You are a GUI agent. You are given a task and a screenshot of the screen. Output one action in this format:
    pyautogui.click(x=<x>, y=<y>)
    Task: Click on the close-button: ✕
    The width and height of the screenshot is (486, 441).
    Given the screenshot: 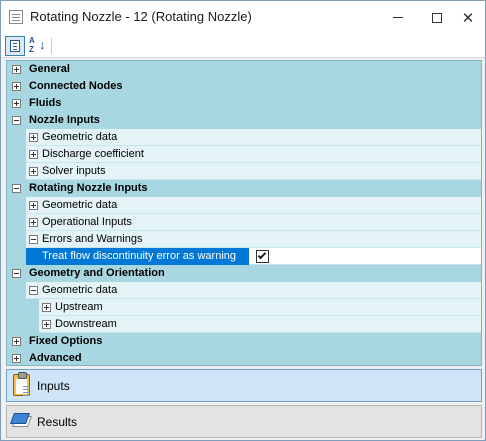 What is the action you would take?
    pyautogui.click(x=468, y=17)
    